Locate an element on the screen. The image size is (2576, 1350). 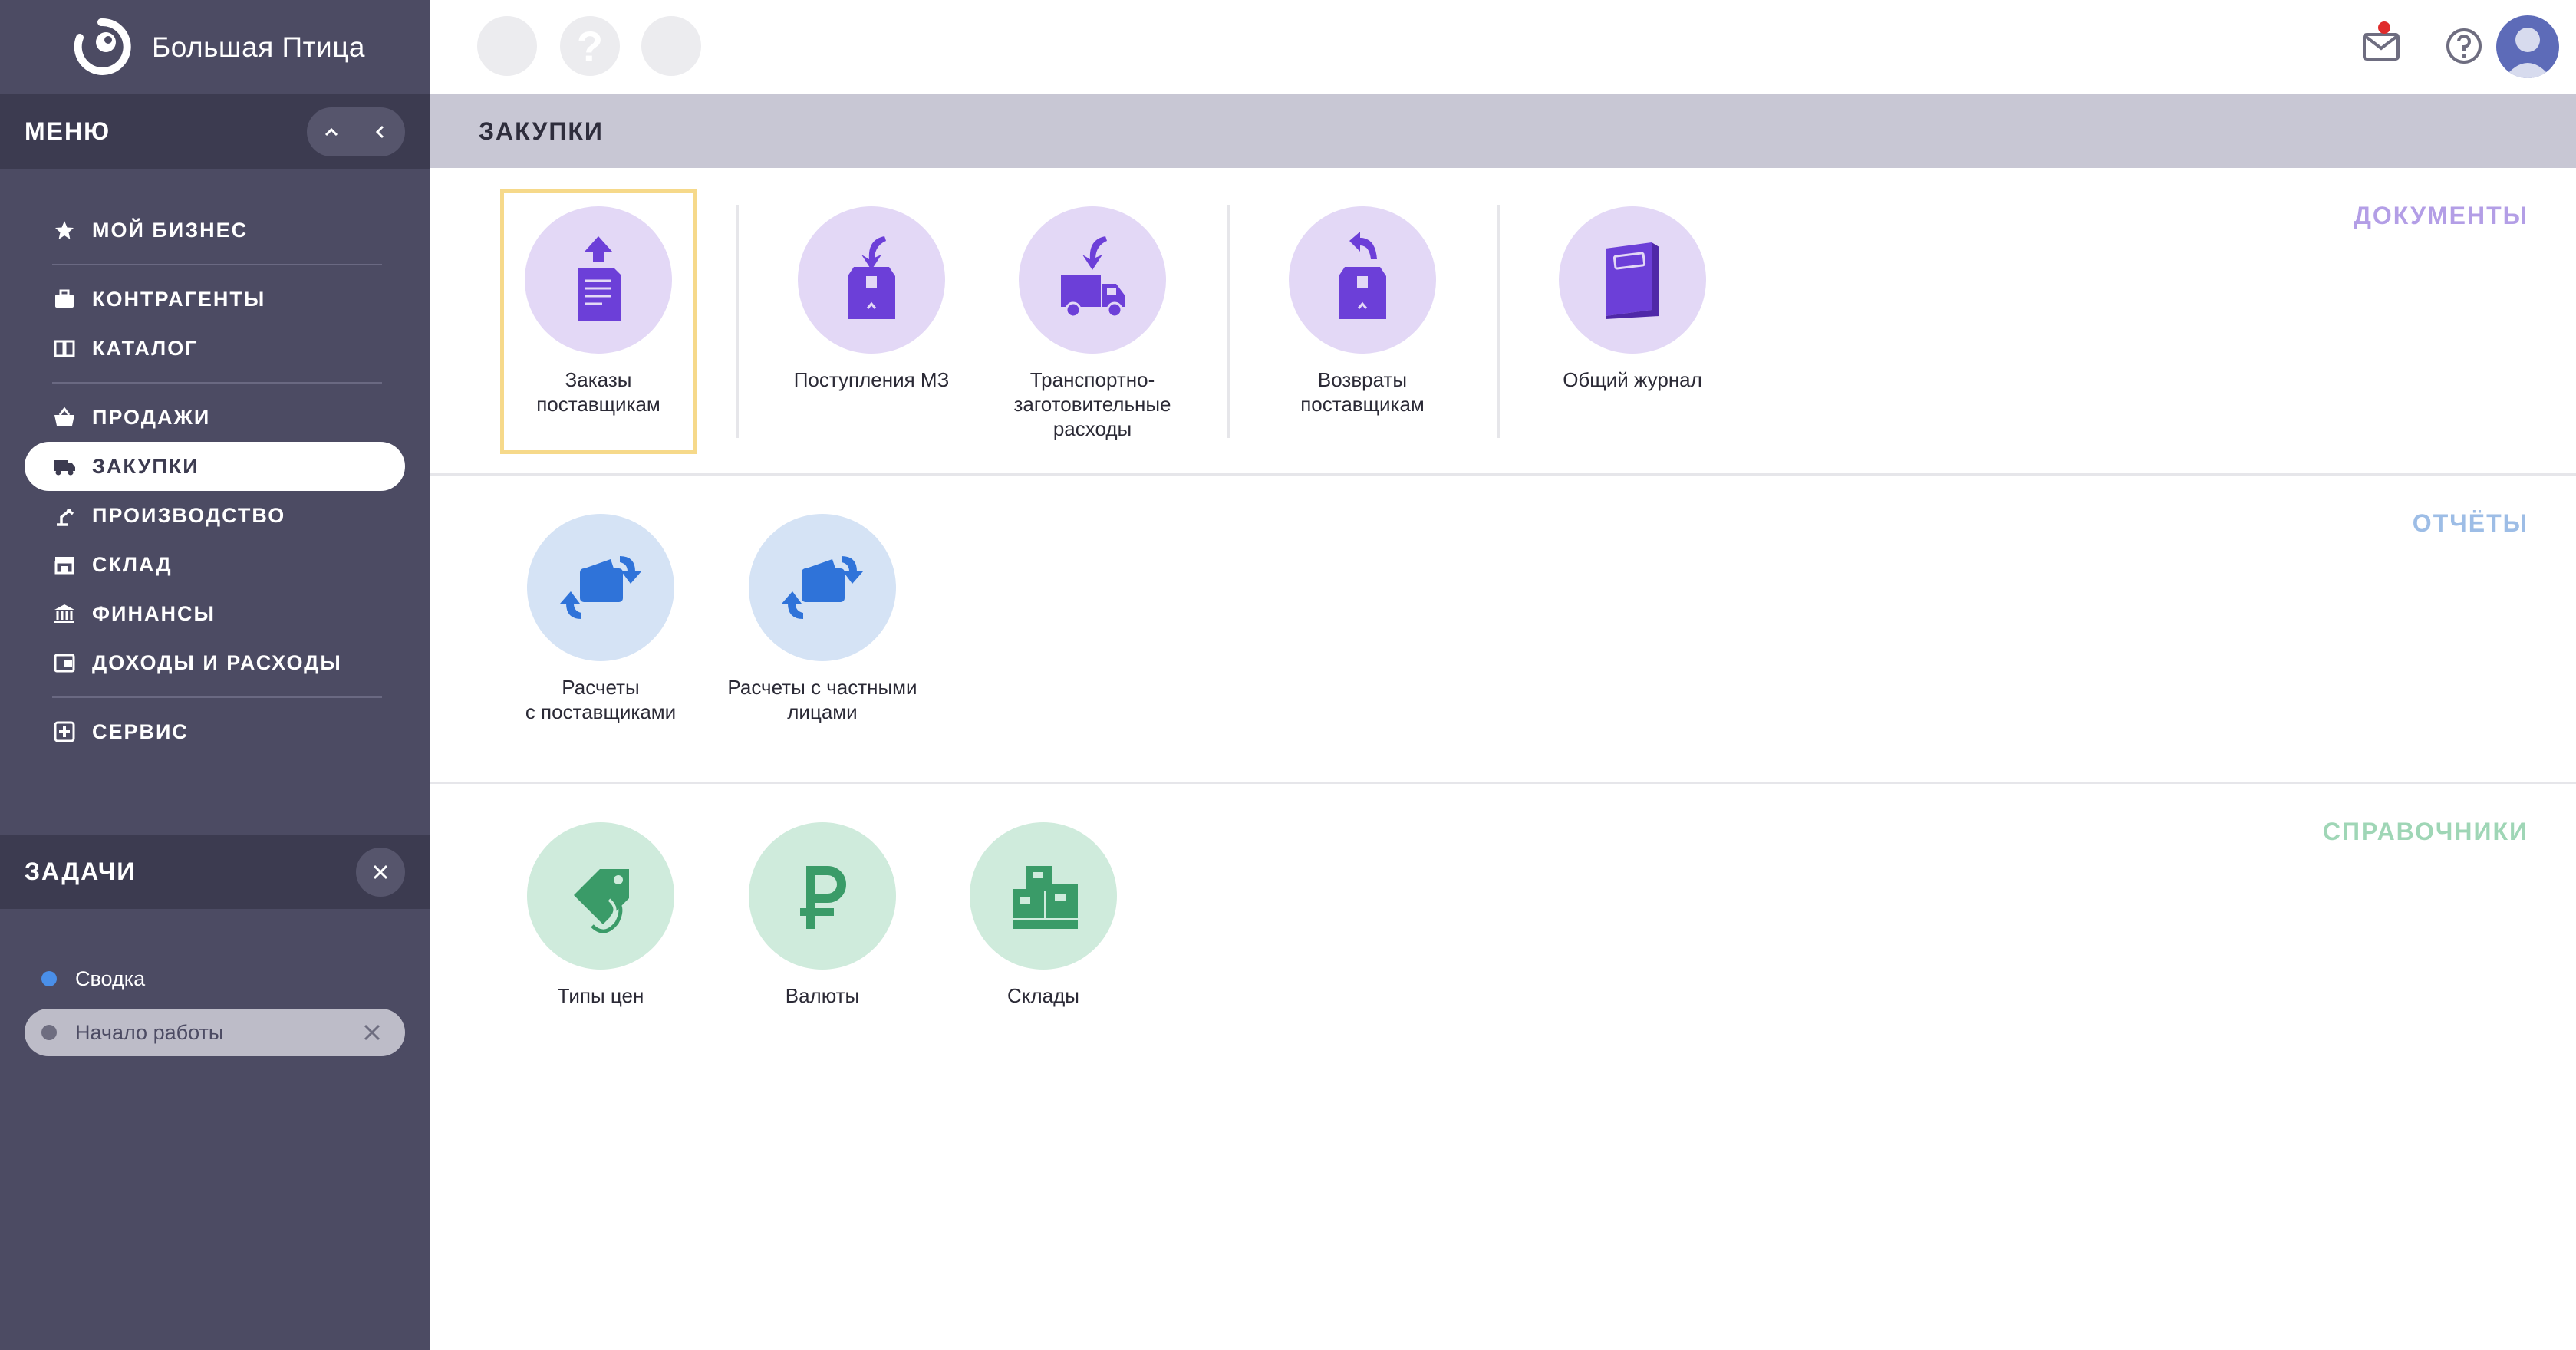
warehouse-boxes-icon is located at coordinates (1045, 898).